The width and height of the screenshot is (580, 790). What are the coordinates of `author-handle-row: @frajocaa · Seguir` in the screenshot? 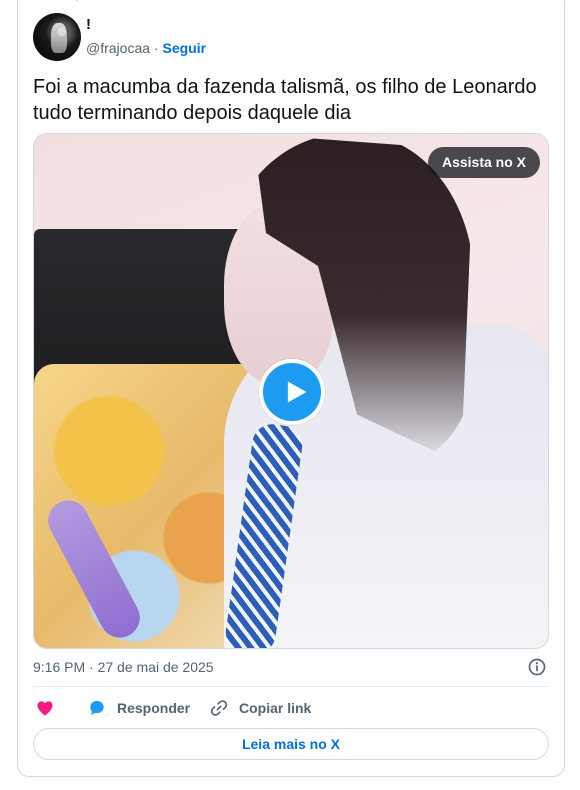 It's located at (146, 48).